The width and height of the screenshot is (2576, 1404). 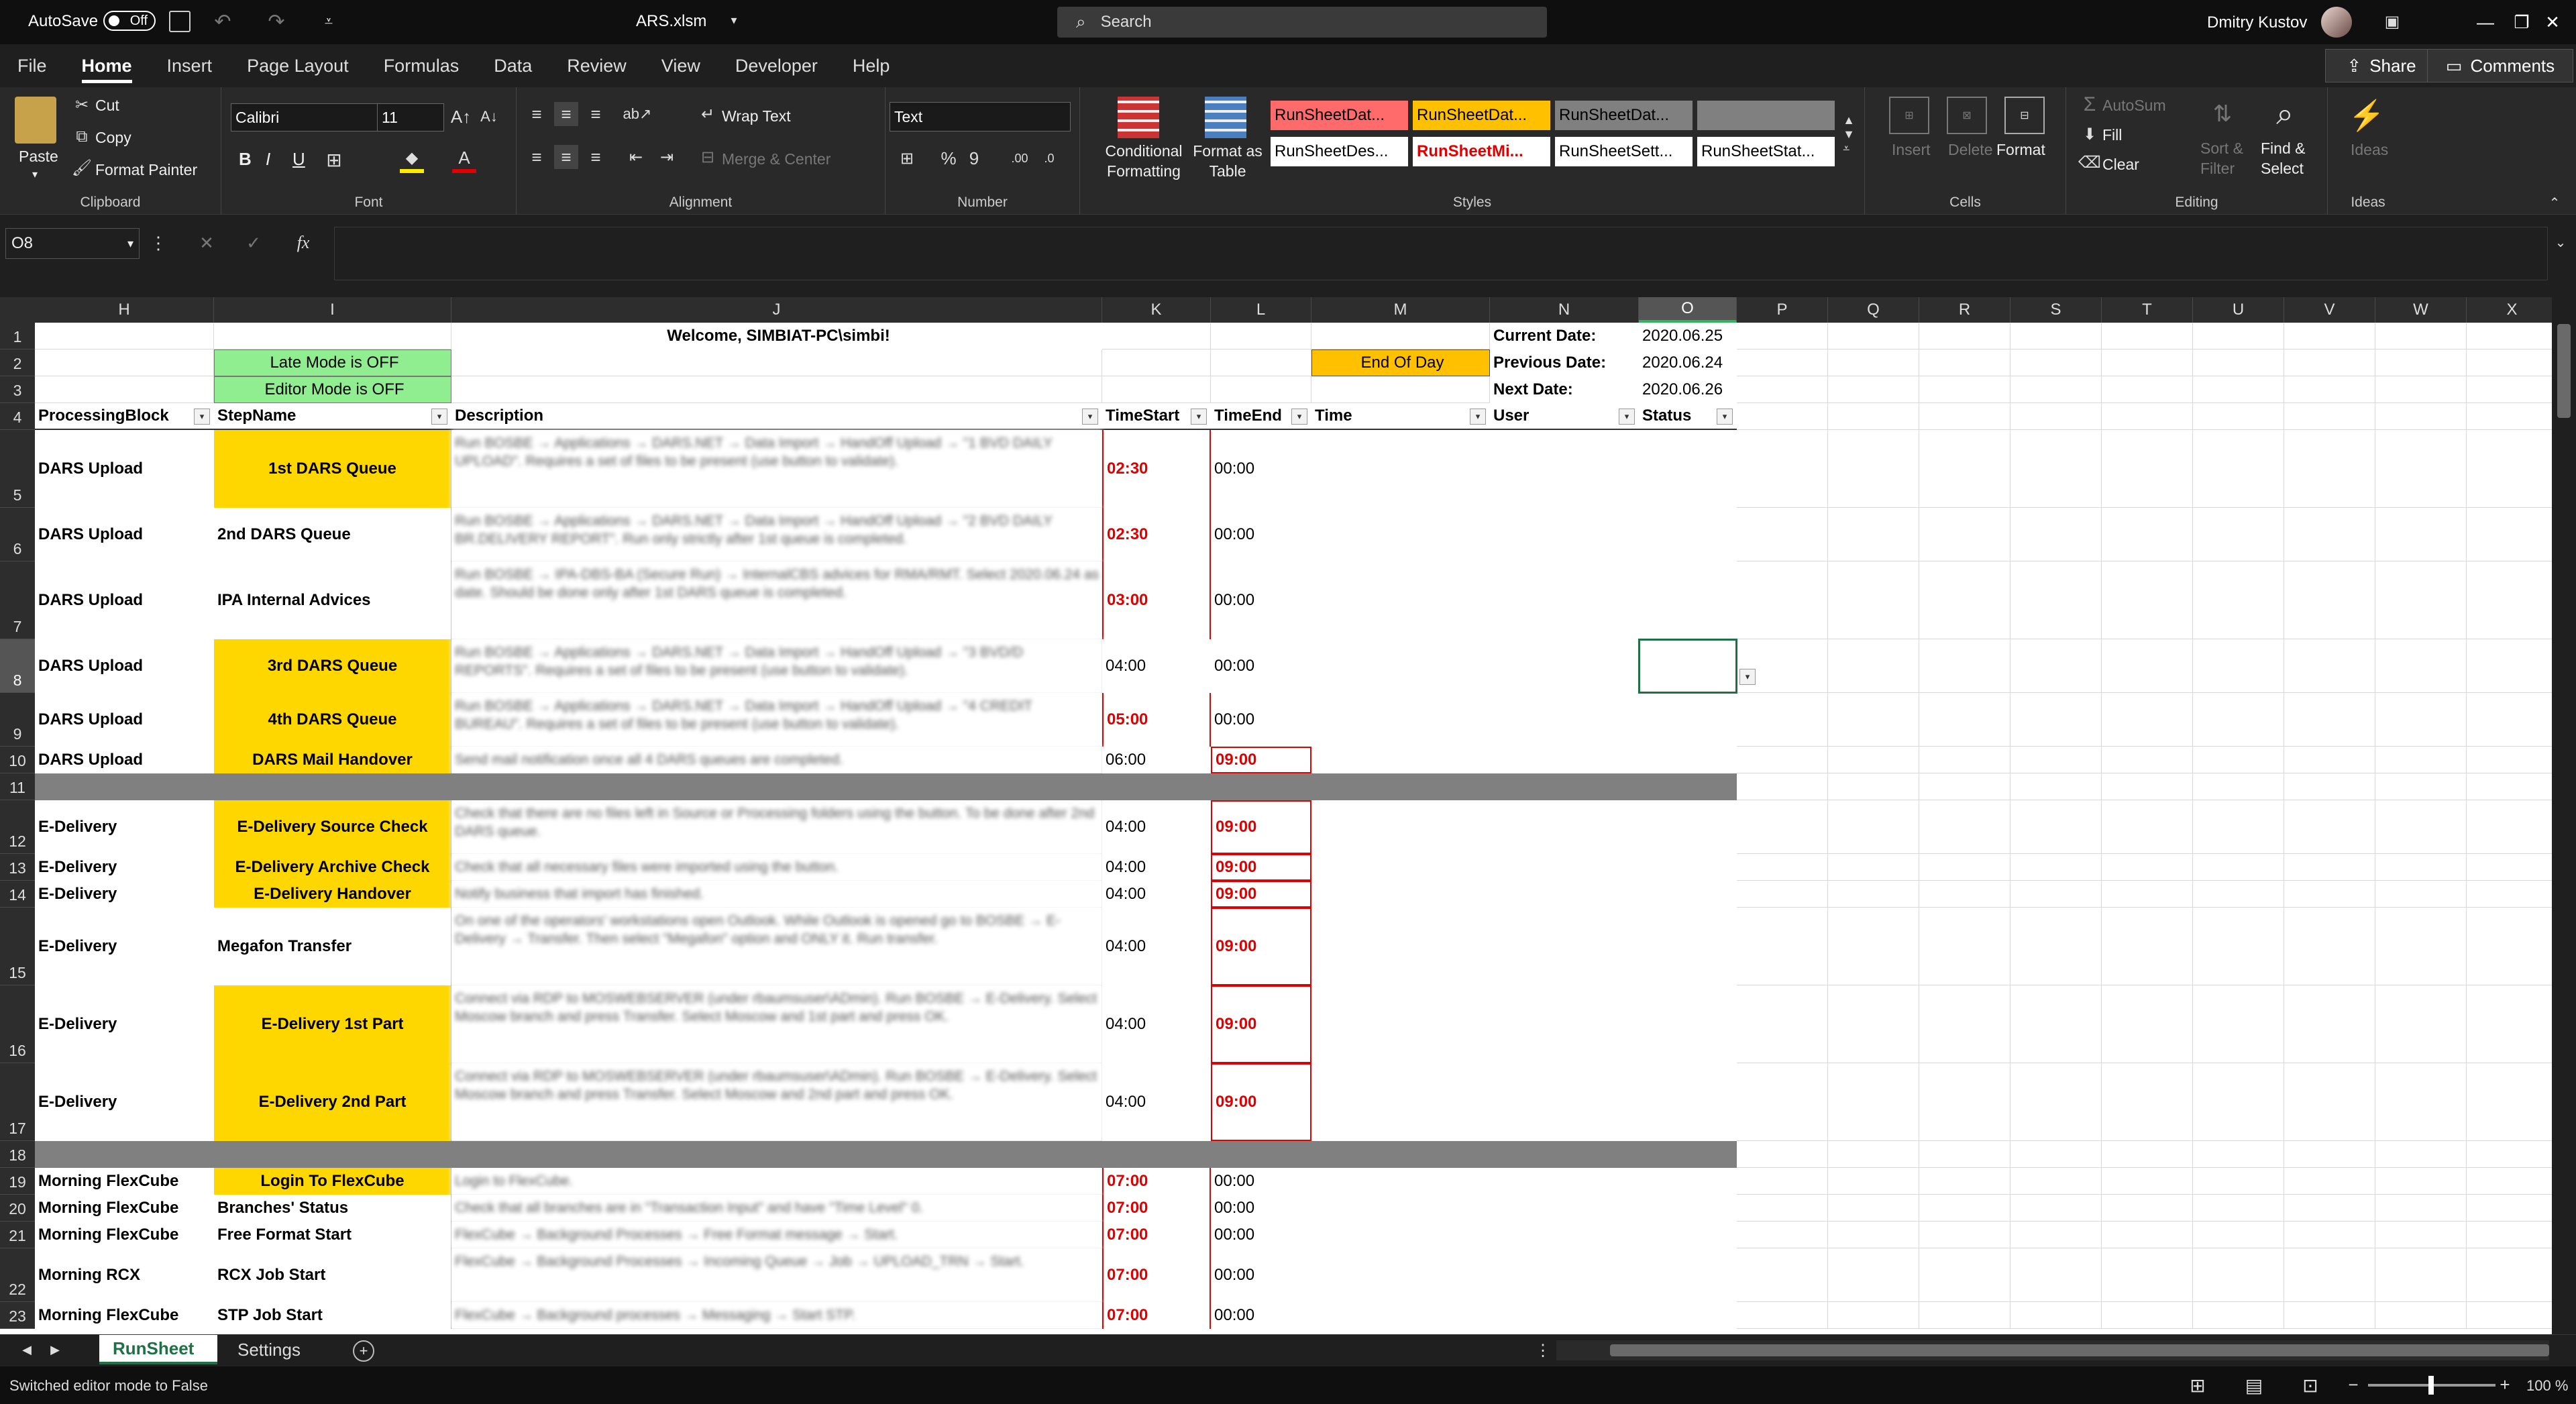 I want to click on row-header-20: 20, so click(x=17, y=1208).